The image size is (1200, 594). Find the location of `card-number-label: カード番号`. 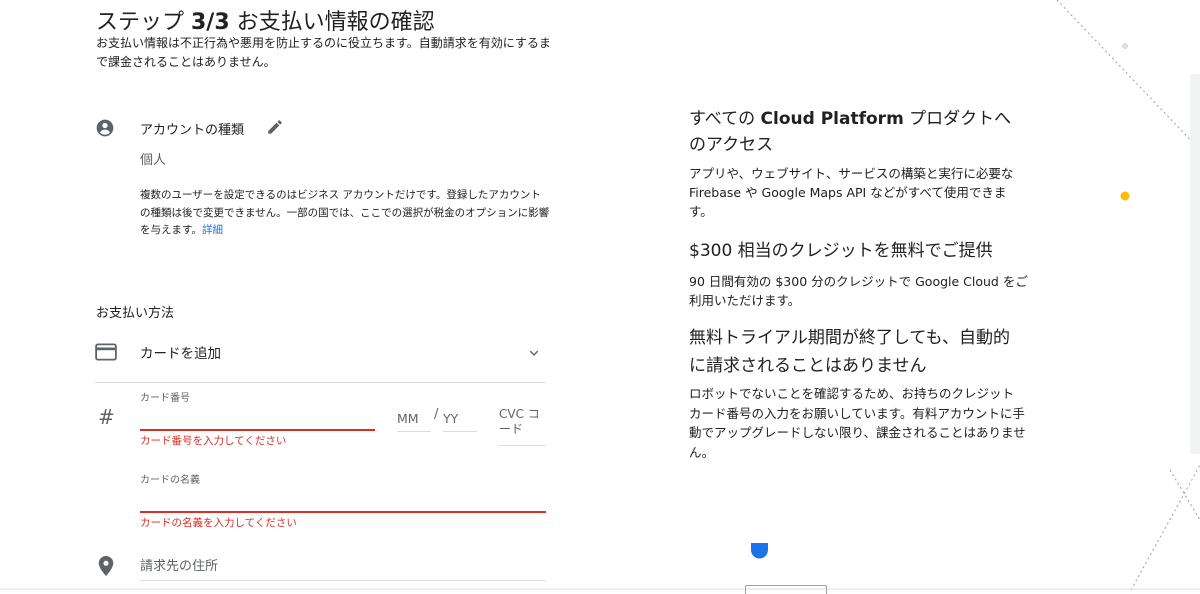

card-number-label: カード番号 is located at coordinates (165, 398).